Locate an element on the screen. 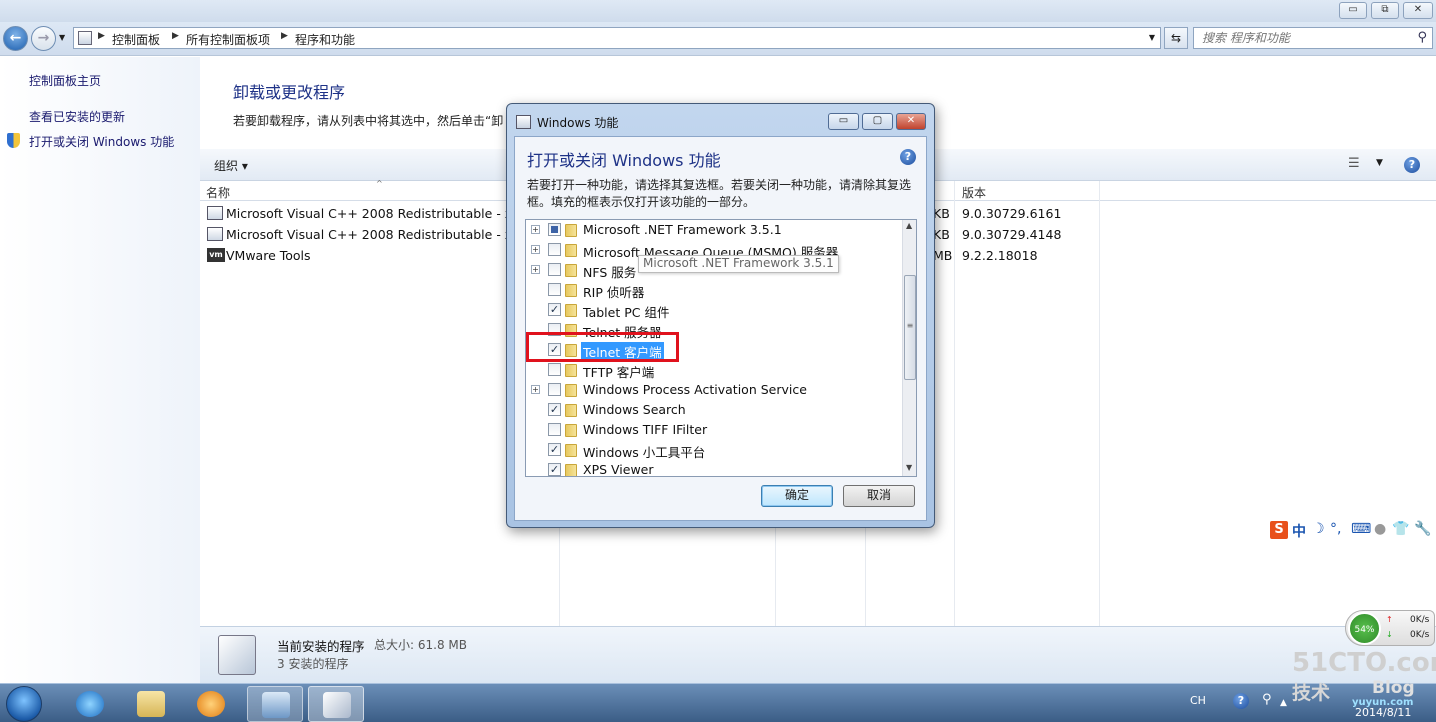 Image resolution: width=1436 pixels, height=722 pixels. taskbar-item-explorer is located at coordinates (151, 704).